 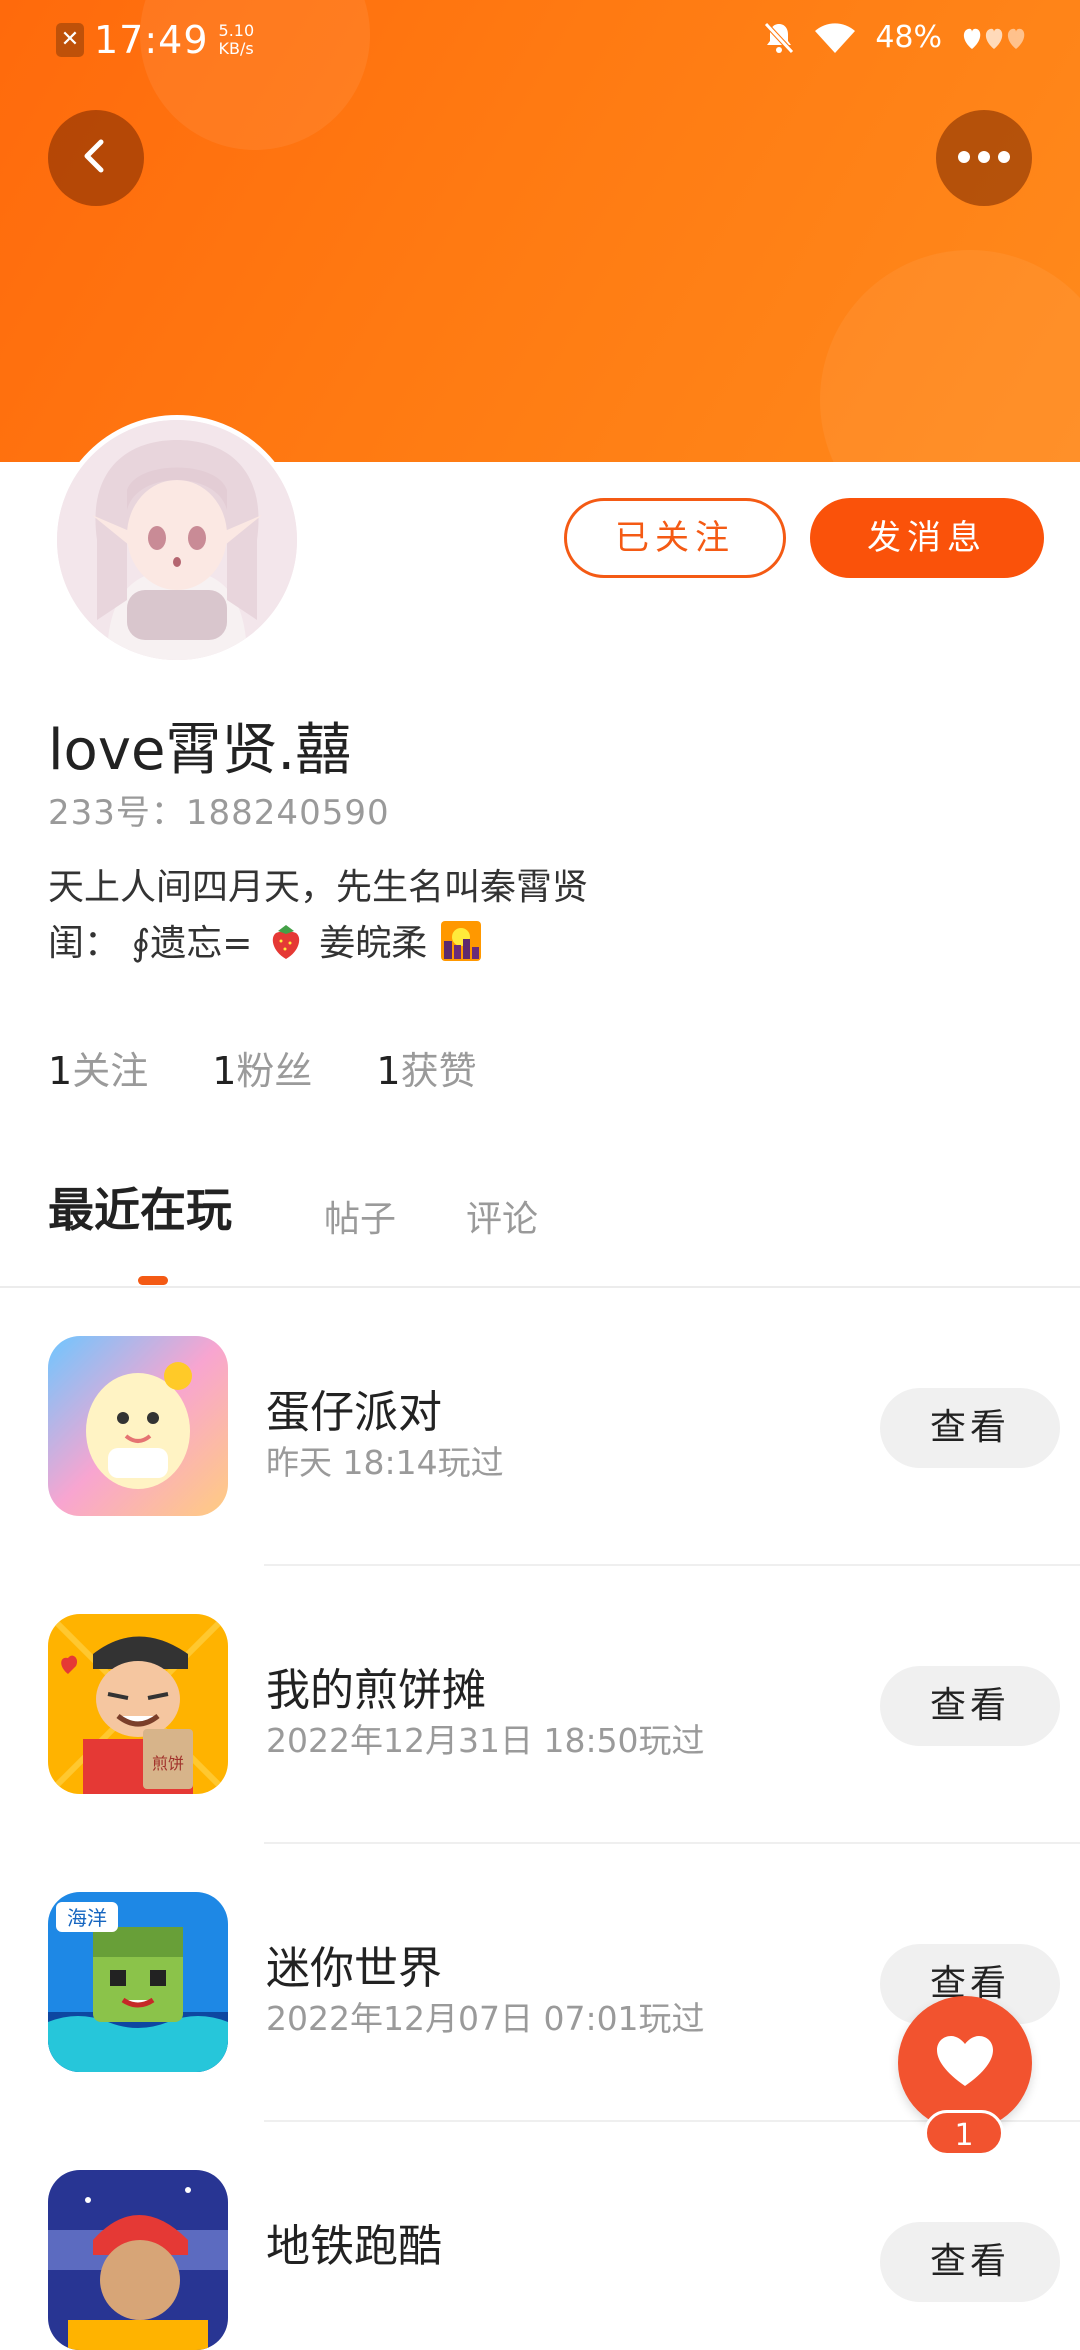 What do you see at coordinates (138, 1982) in the screenshot?
I see `game-icon-mini-world: 海洋` at bounding box center [138, 1982].